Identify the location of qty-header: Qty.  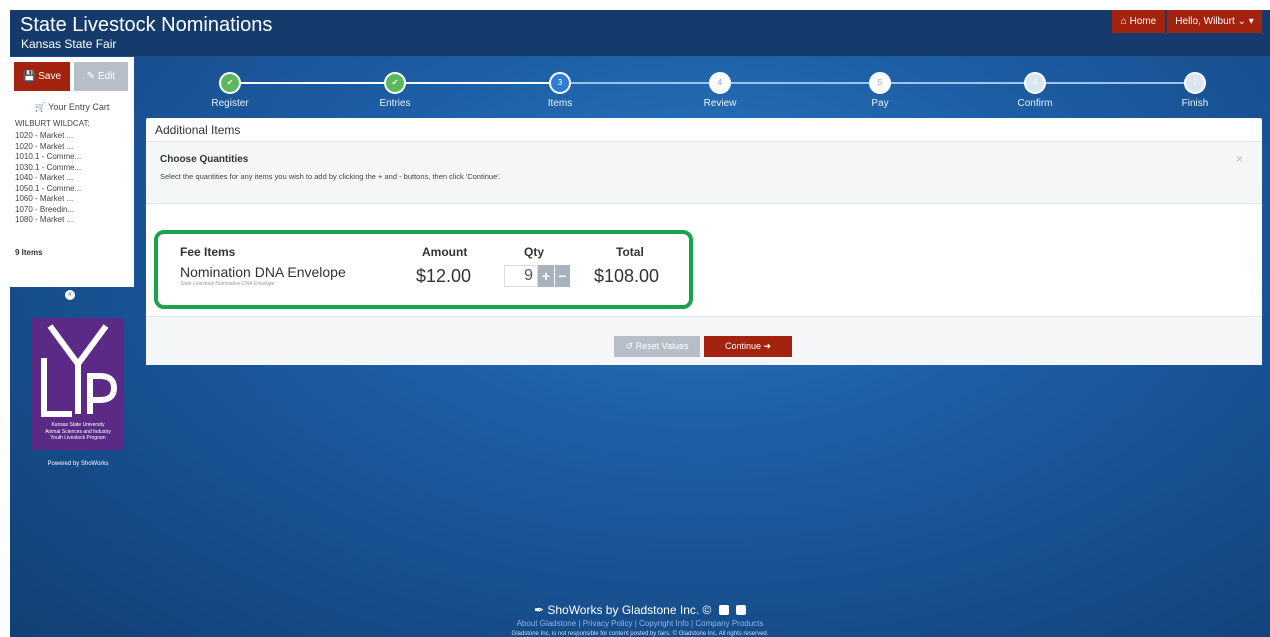
(534, 252).